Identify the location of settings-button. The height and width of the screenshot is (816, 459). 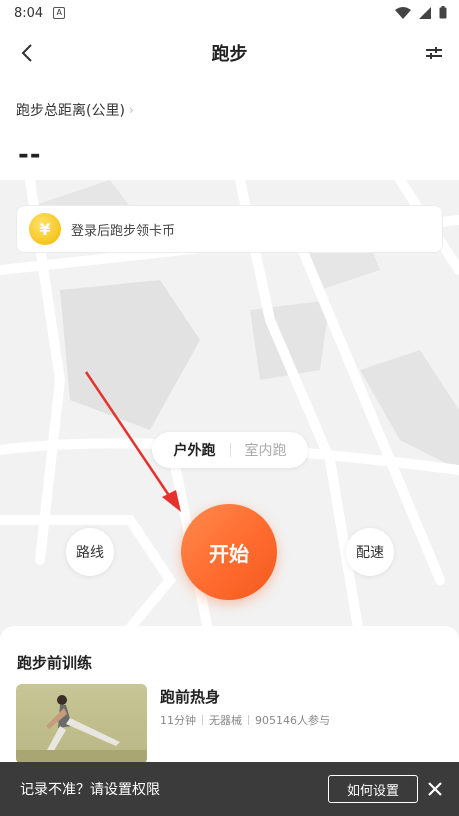
(434, 53).